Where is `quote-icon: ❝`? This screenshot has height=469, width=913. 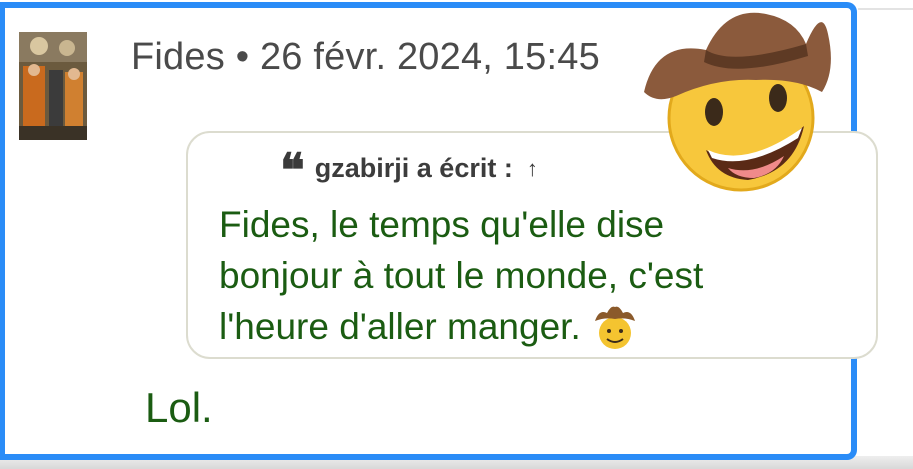 quote-icon: ❝ is located at coordinates (292, 169).